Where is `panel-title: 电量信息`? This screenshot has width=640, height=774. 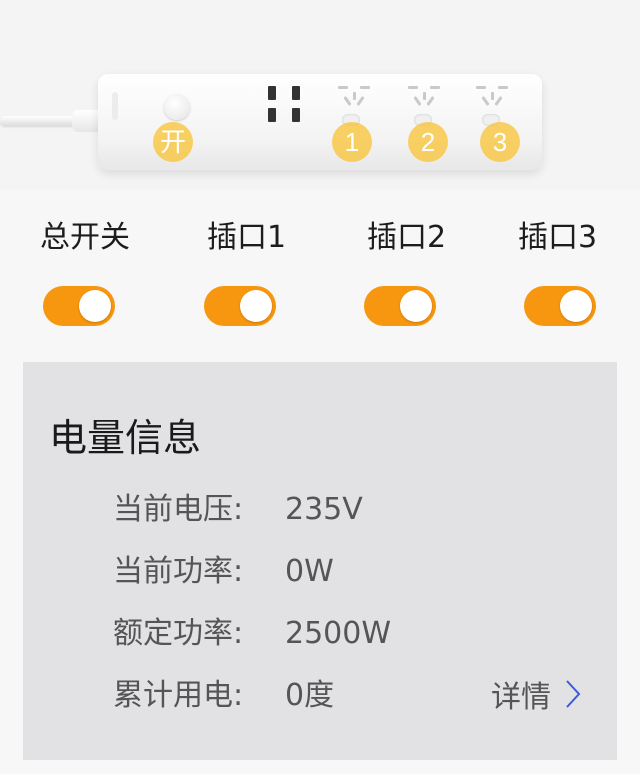 panel-title: 电量信息 is located at coordinates (125, 438).